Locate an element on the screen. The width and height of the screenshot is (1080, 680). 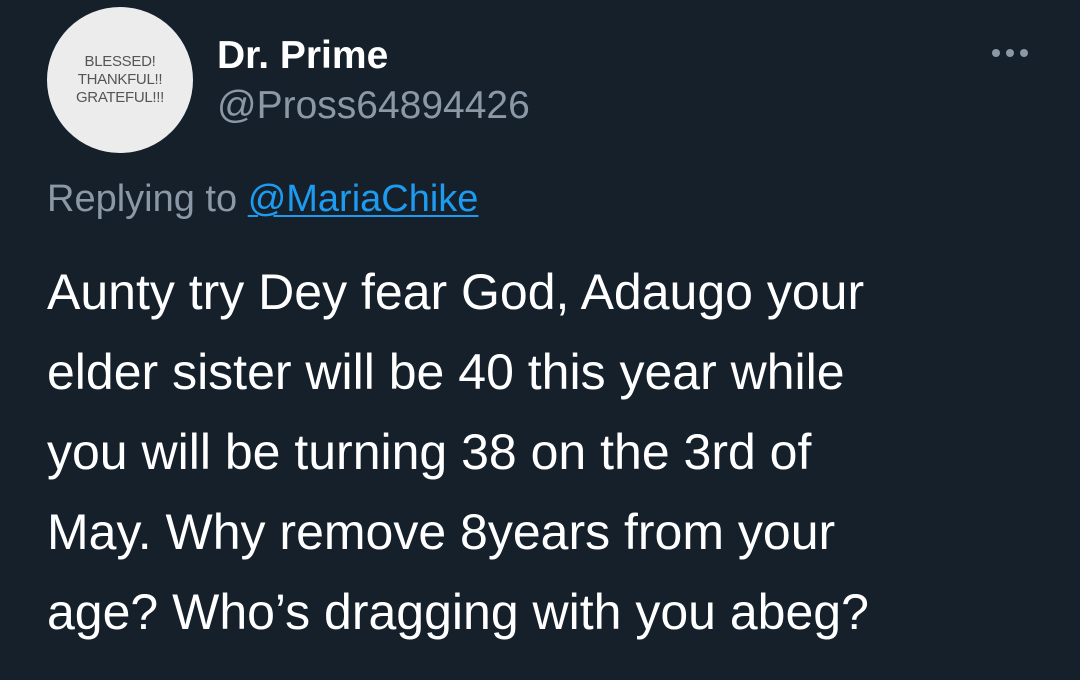
tweet-text-line: May. Why remove 8years from your is located at coordinates (441, 532).